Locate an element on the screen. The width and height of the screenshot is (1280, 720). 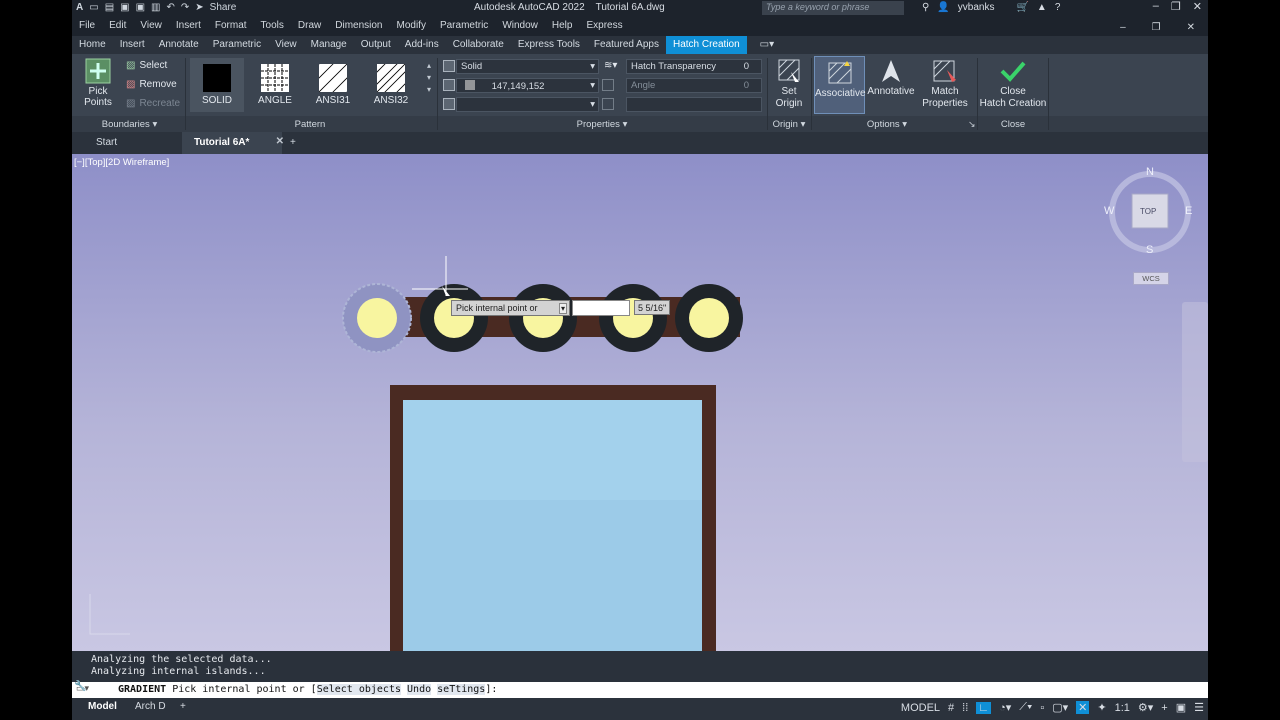
pattern-ansi32: ANSI32 is located at coordinates (391, 85).